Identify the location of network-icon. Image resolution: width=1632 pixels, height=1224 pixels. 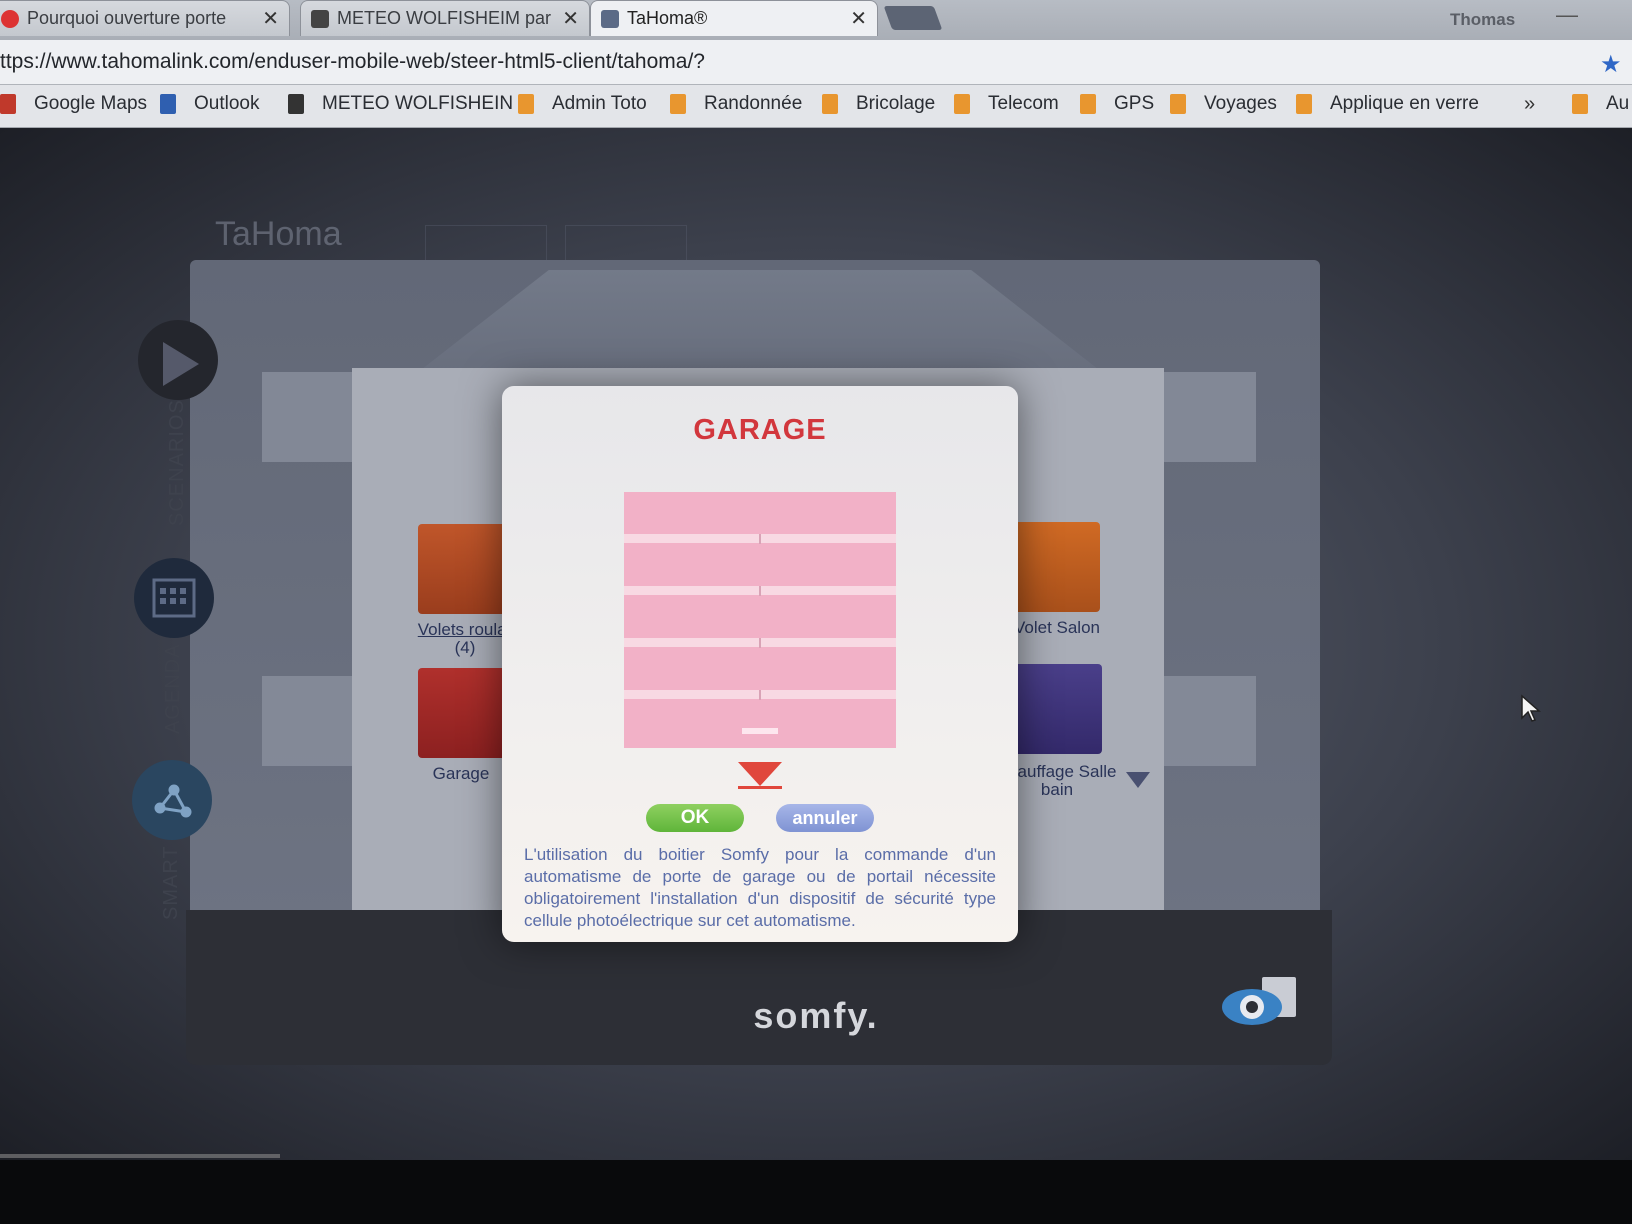
(173, 801).